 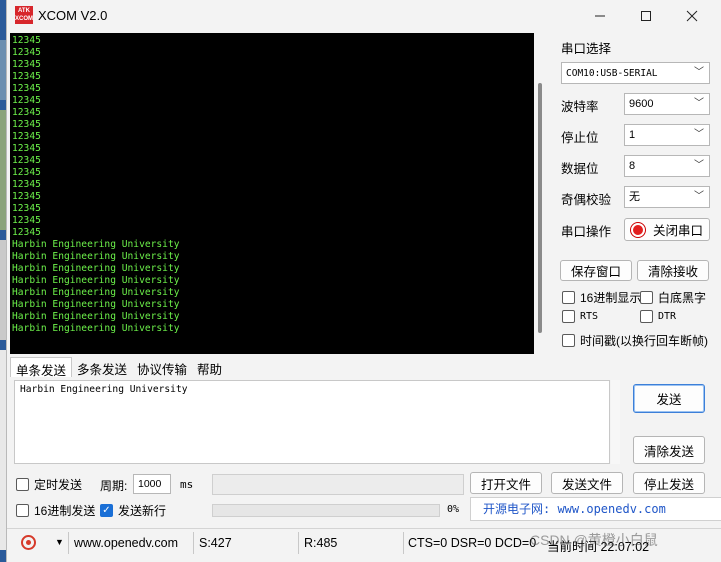 I want to click on clear-receive-button: 清除接收, so click(x=673, y=270).